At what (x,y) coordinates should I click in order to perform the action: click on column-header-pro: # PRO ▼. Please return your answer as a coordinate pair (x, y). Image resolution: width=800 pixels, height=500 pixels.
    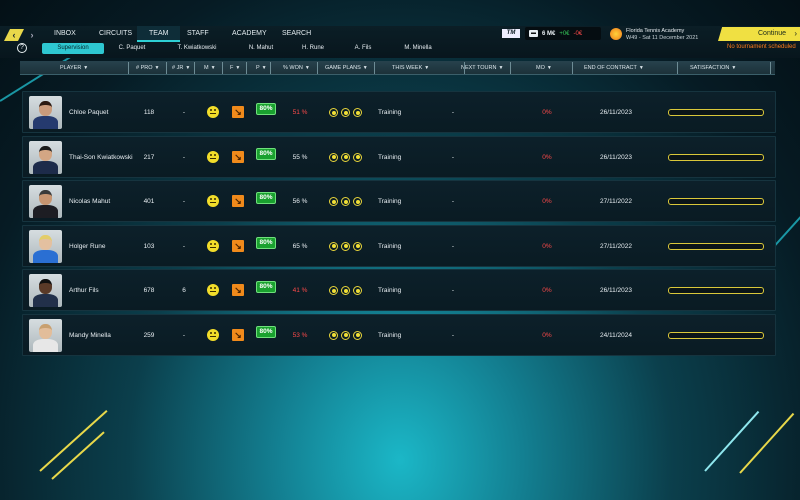
    Looking at the image, I should click on (147, 68).